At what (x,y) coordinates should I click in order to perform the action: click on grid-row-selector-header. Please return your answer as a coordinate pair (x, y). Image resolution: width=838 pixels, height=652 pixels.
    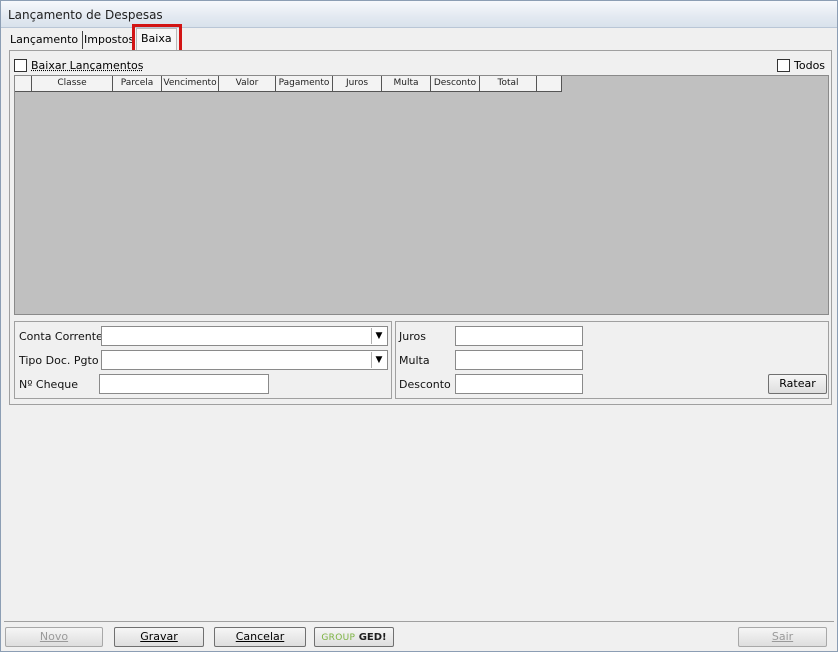
    Looking at the image, I should click on (23, 84).